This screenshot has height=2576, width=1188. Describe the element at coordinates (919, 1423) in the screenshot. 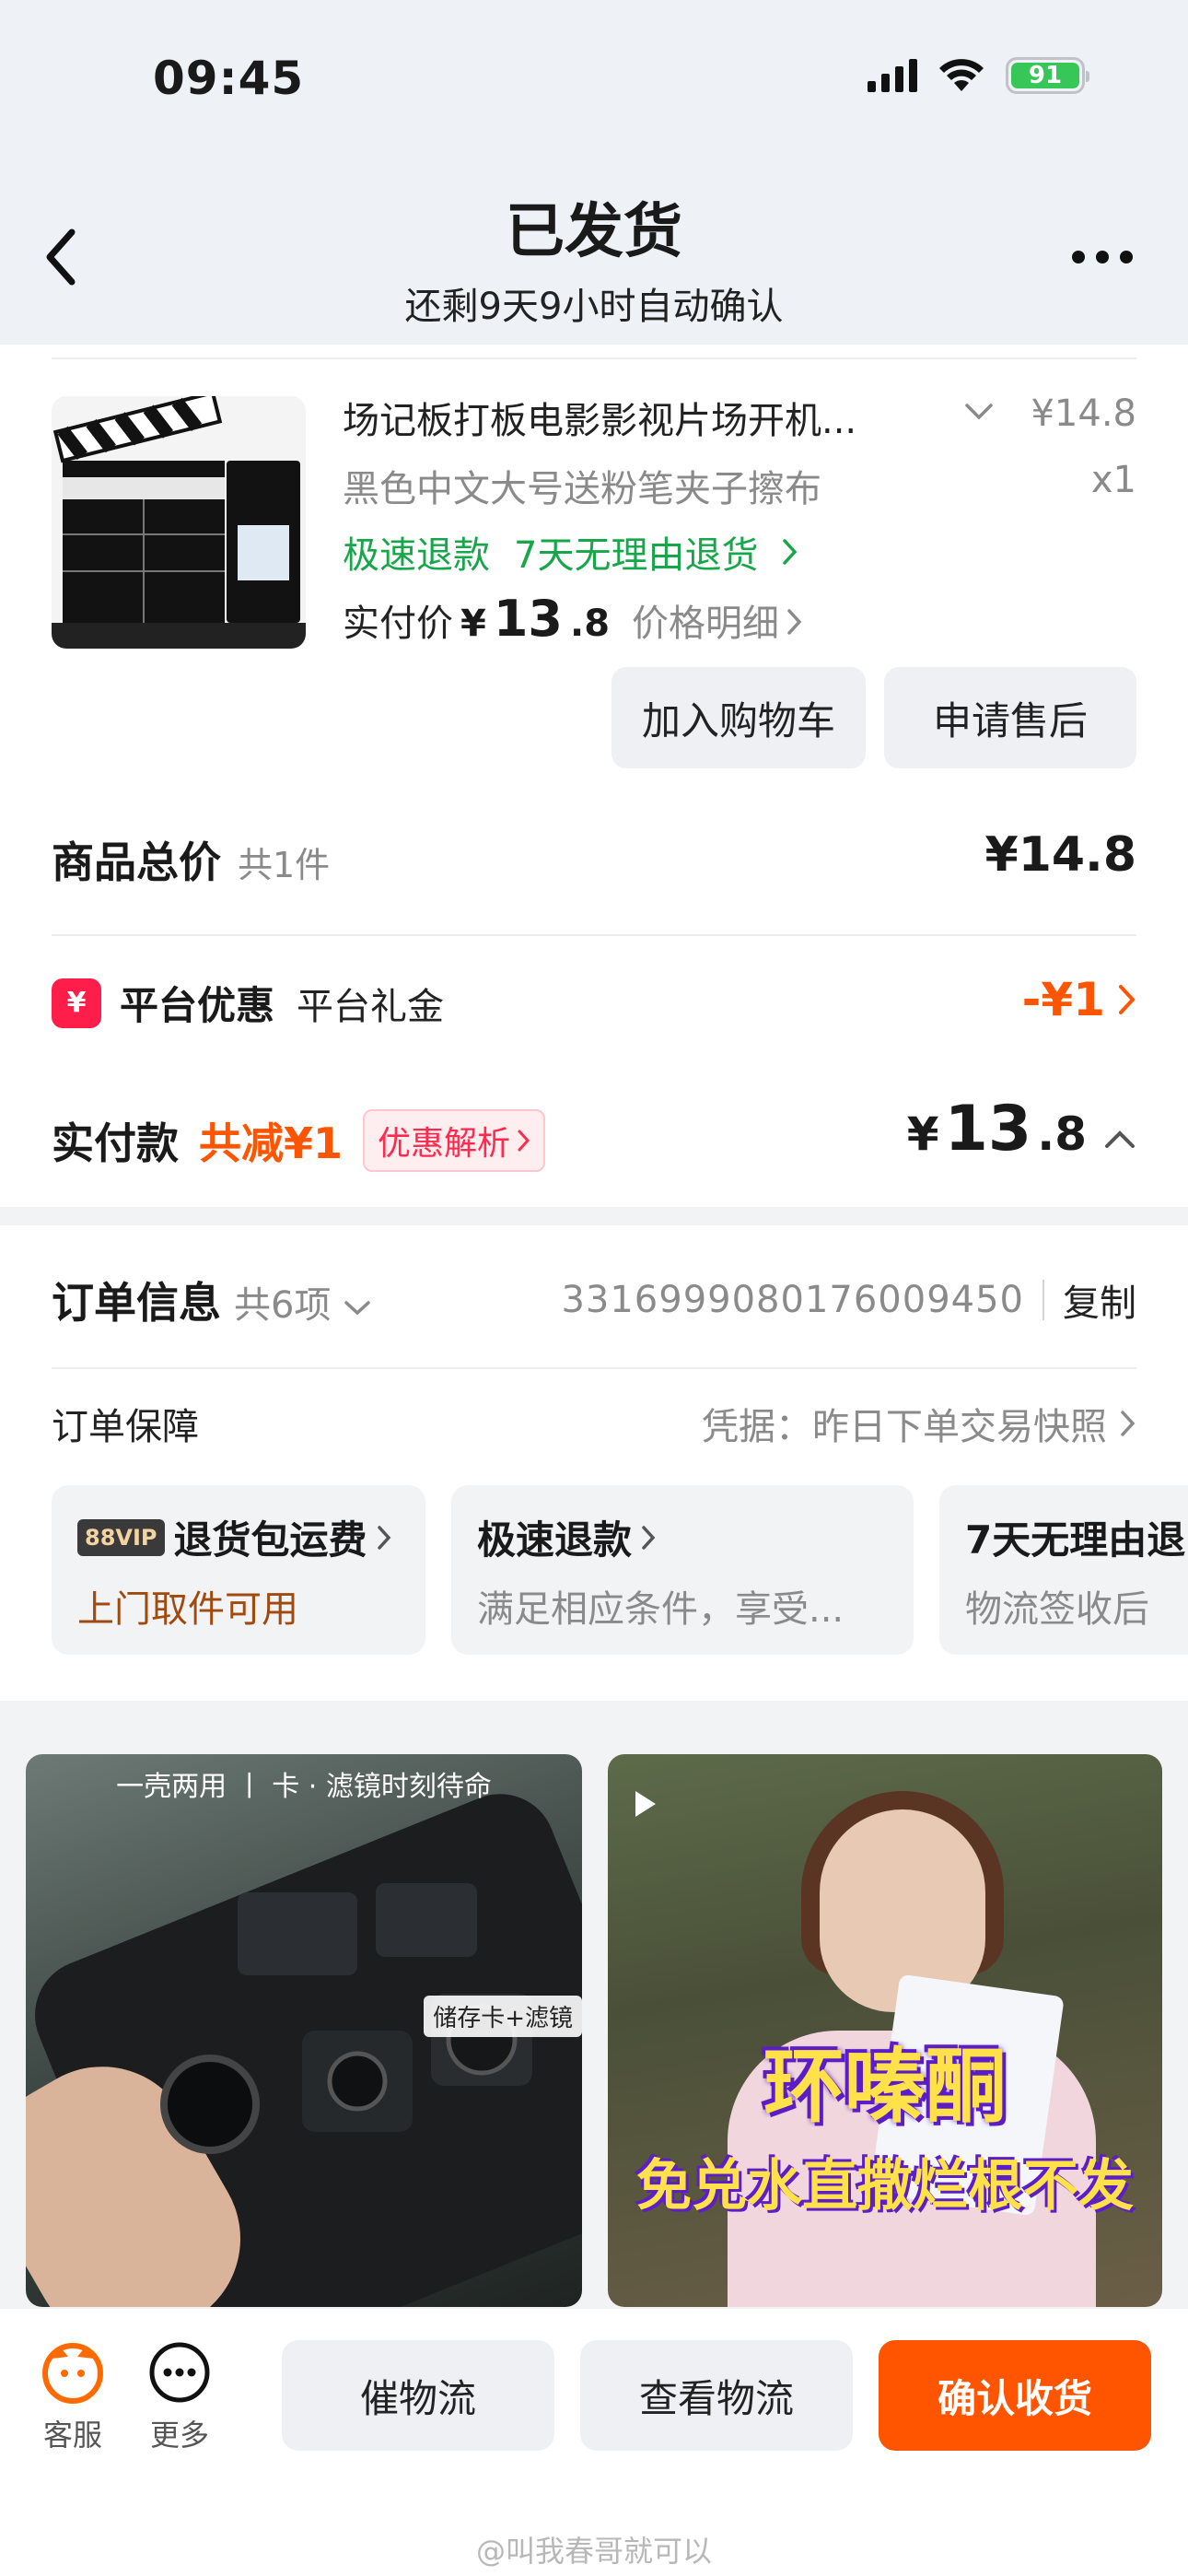

I see `trade-snapshot-link: 凭据：昨日下单交易快照` at that location.